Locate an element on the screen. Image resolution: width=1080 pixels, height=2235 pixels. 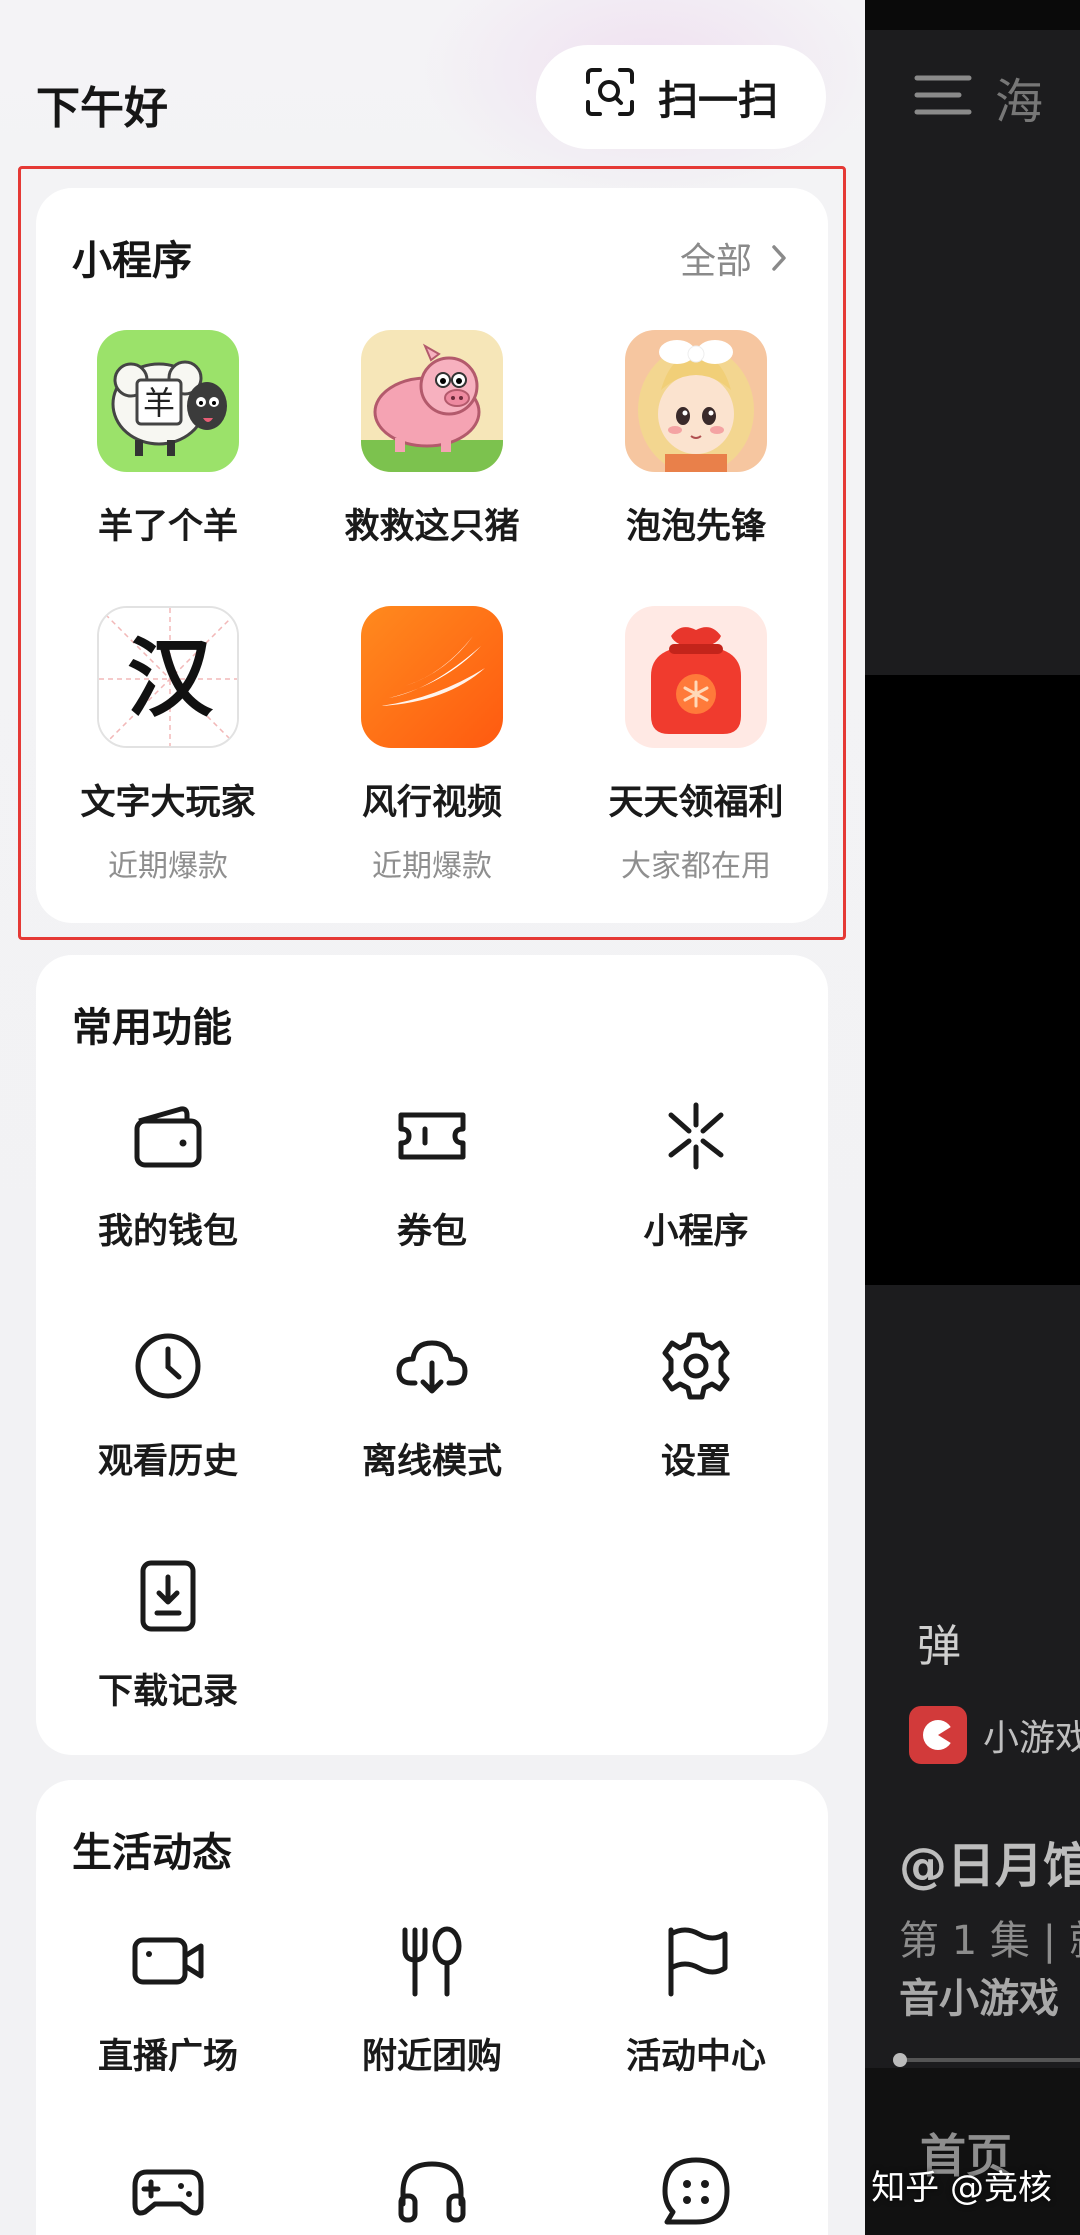
mini-game-label: 小游戏 is located at coordinates (1031, 1738).